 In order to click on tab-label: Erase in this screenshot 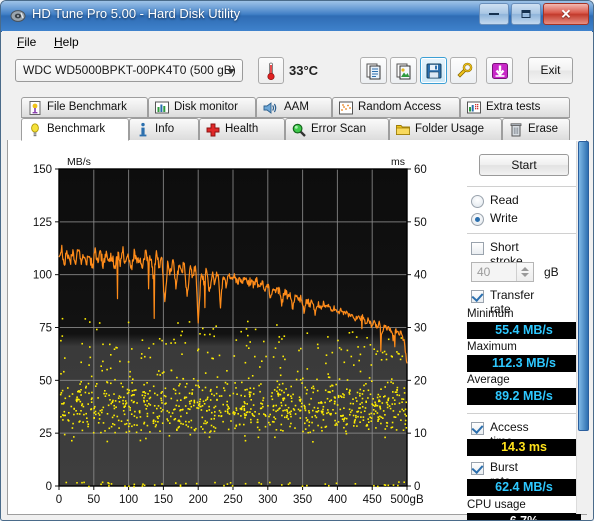, I will do `click(543, 129)`.